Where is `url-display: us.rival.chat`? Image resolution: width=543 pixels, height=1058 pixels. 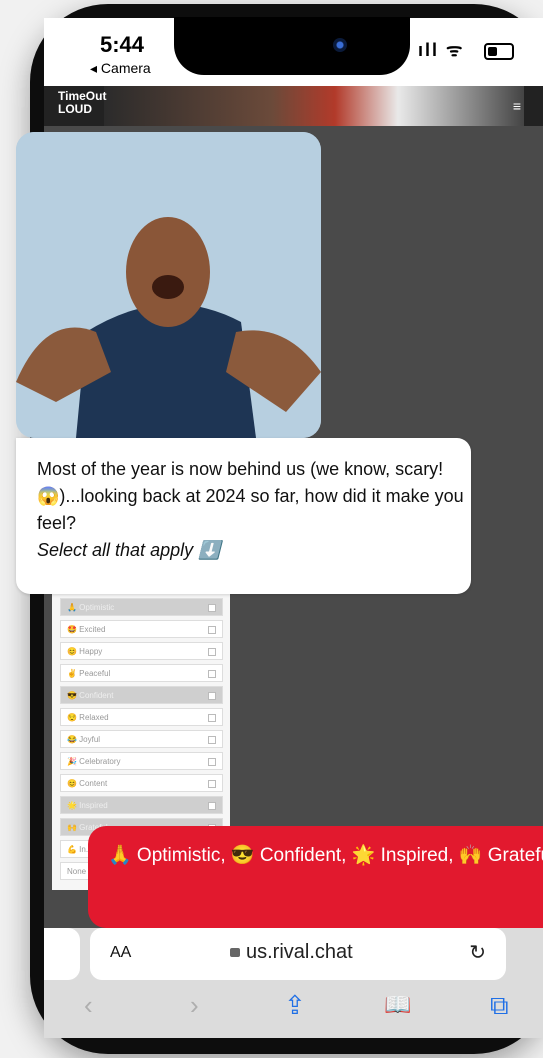
url-display: us.rival.chat is located at coordinates (291, 952).